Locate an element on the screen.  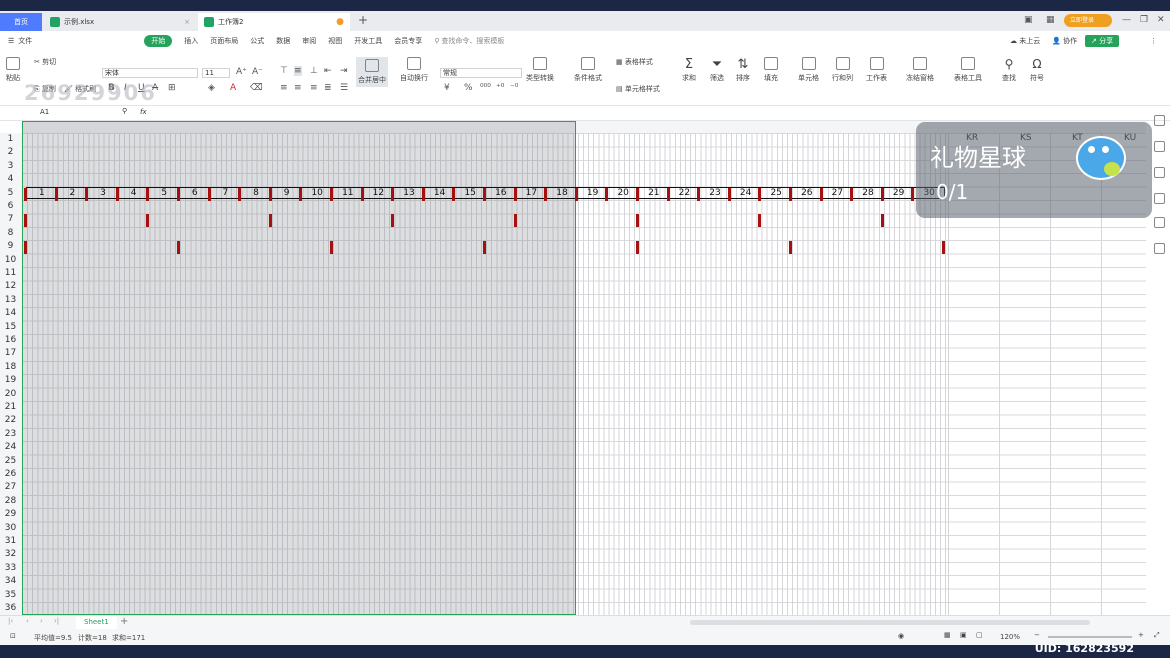
day-number-cell: 10 is located at coordinates (317, 193).